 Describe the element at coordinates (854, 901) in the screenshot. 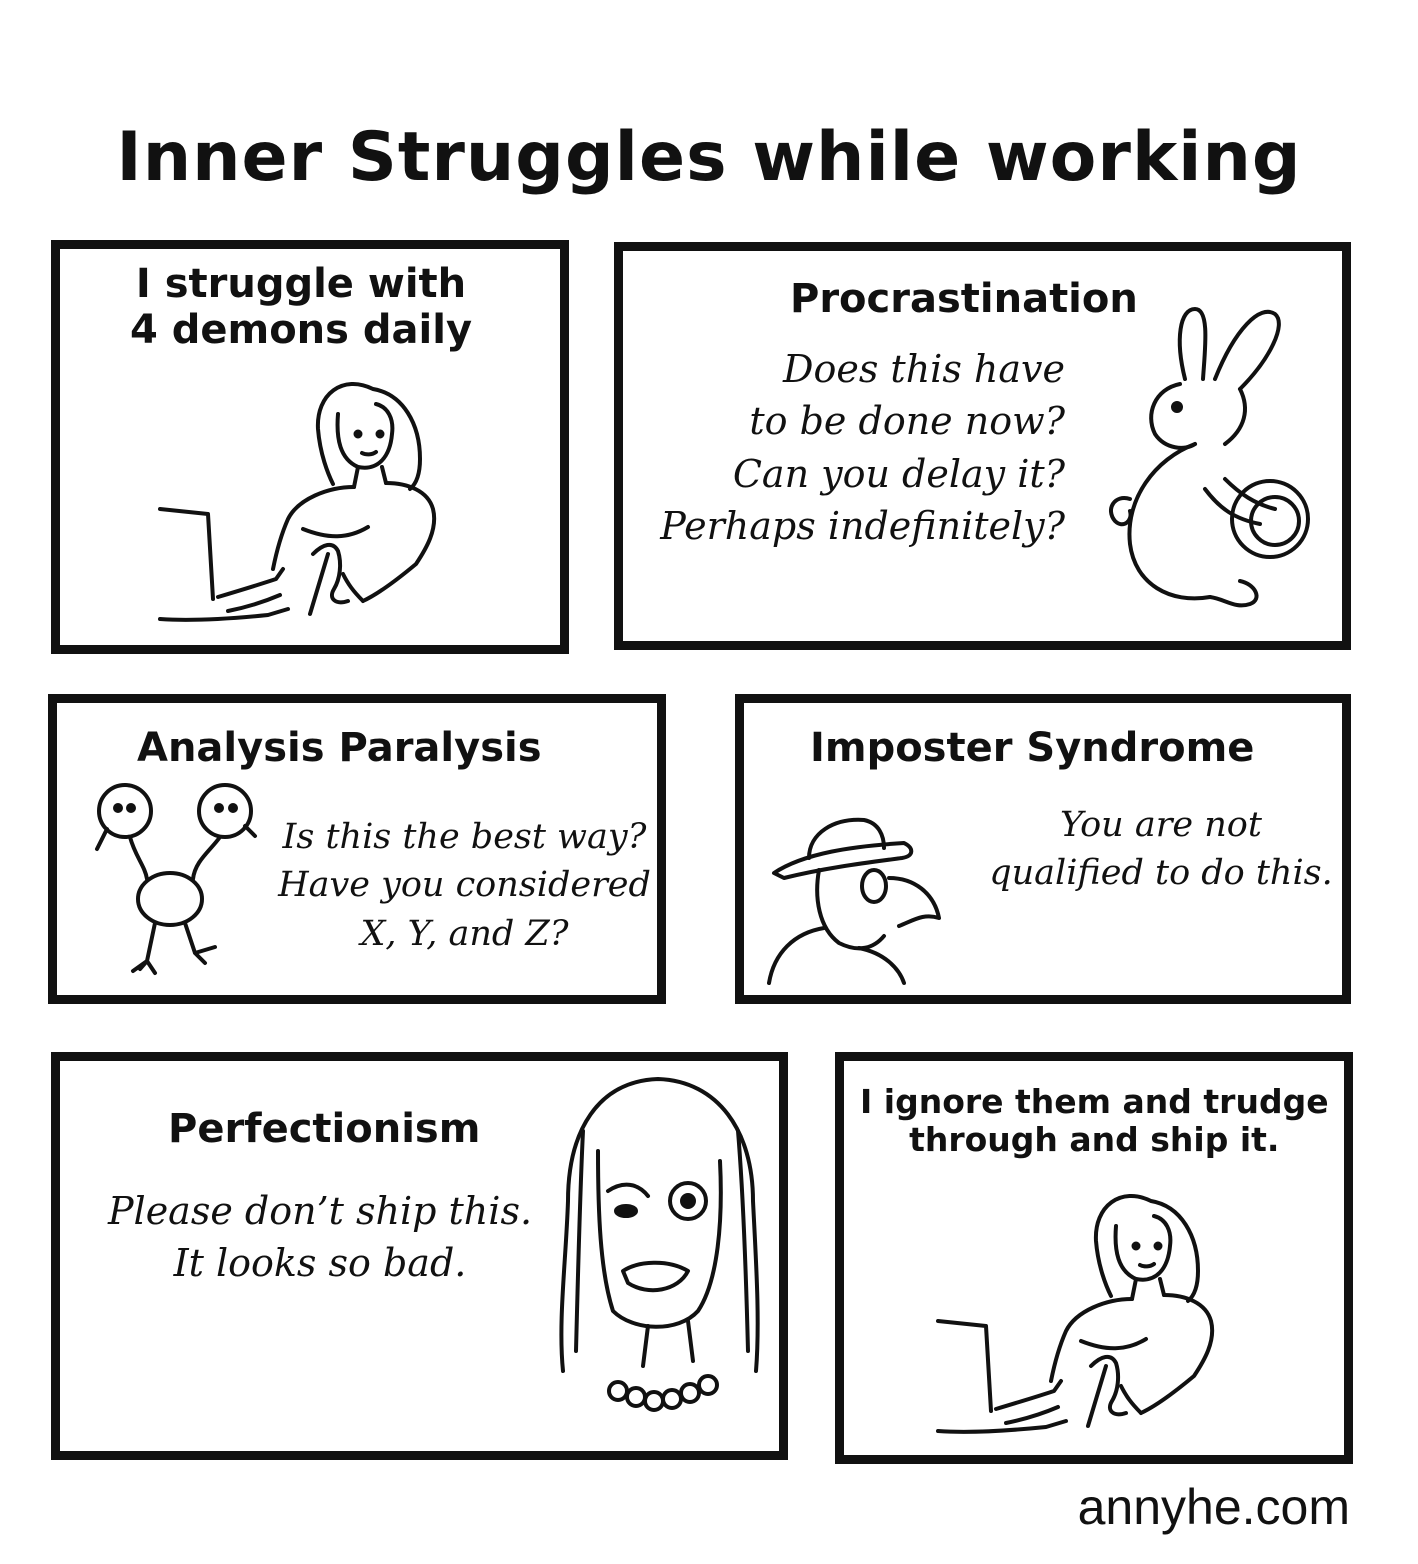

I see `bird-in-hat-icon` at that location.